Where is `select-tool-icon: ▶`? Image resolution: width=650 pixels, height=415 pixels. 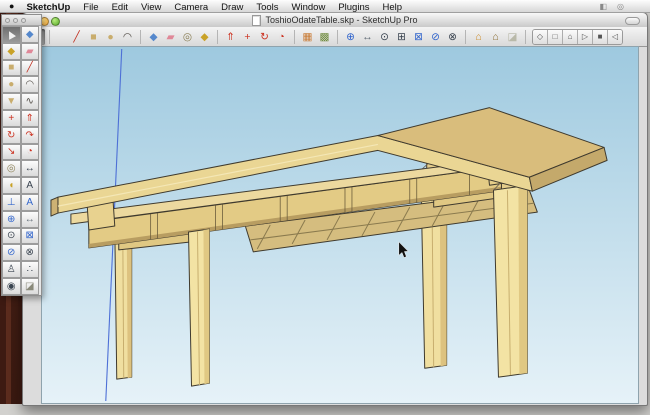
select-tool-icon: ▶ is located at coordinates (11, 34).